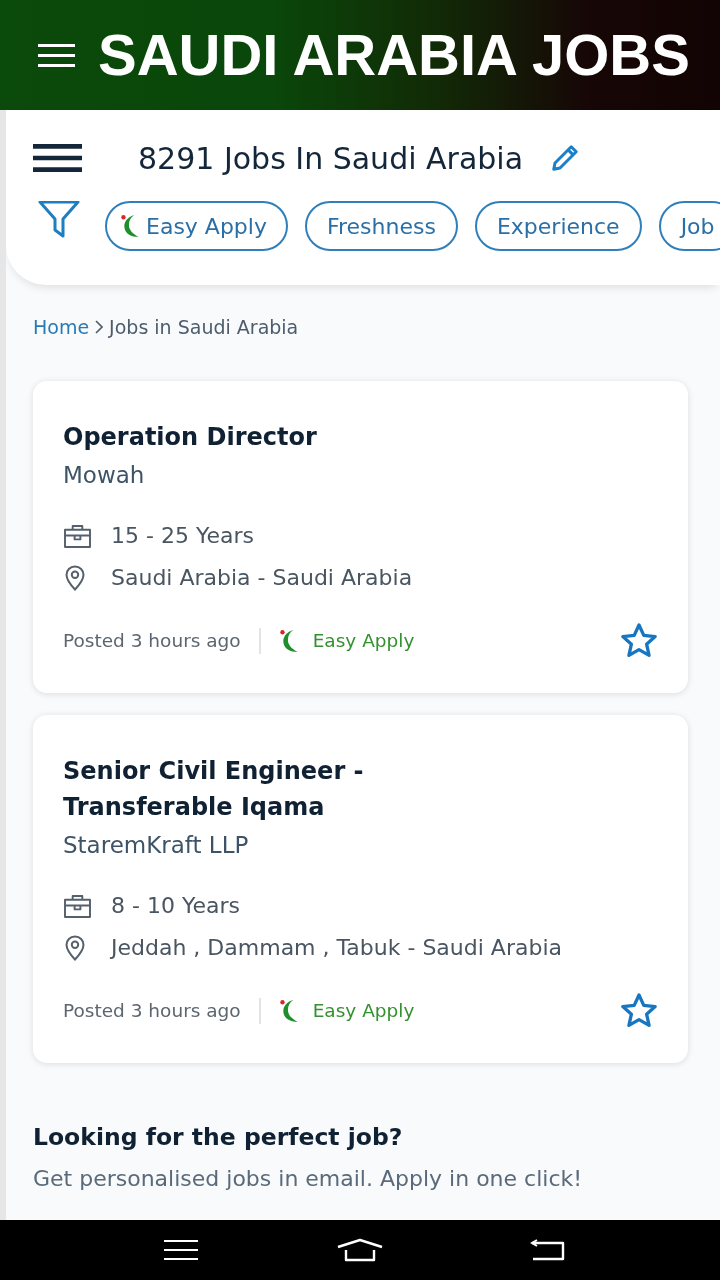 This screenshot has width=720, height=1280. What do you see at coordinates (104, 475) in the screenshot?
I see `company-name: Mowah` at bounding box center [104, 475].